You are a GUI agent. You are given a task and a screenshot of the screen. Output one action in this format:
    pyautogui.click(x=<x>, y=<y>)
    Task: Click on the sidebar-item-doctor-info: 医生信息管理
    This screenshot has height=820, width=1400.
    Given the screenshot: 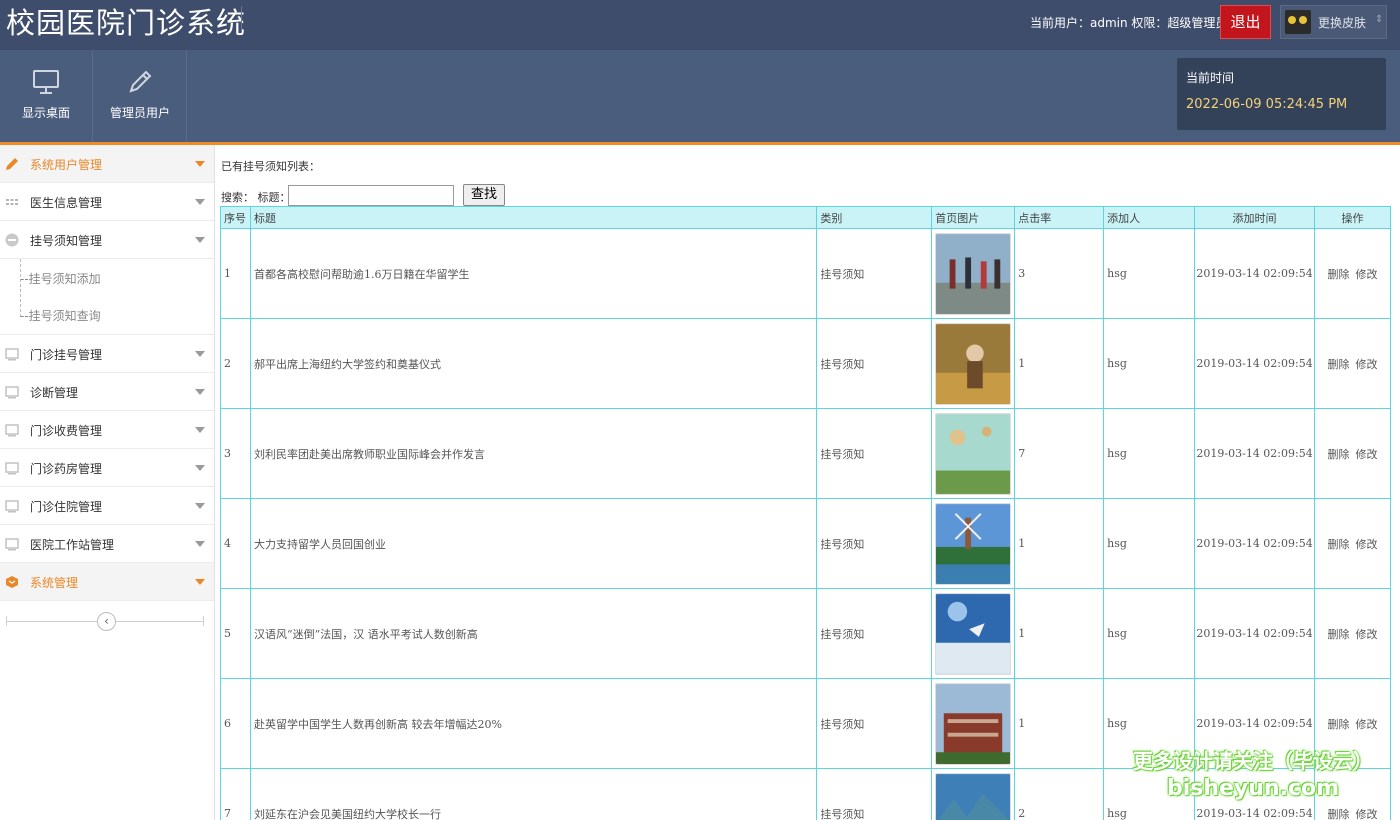 What is the action you would take?
    pyautogui.click(x=107, y=202)
    